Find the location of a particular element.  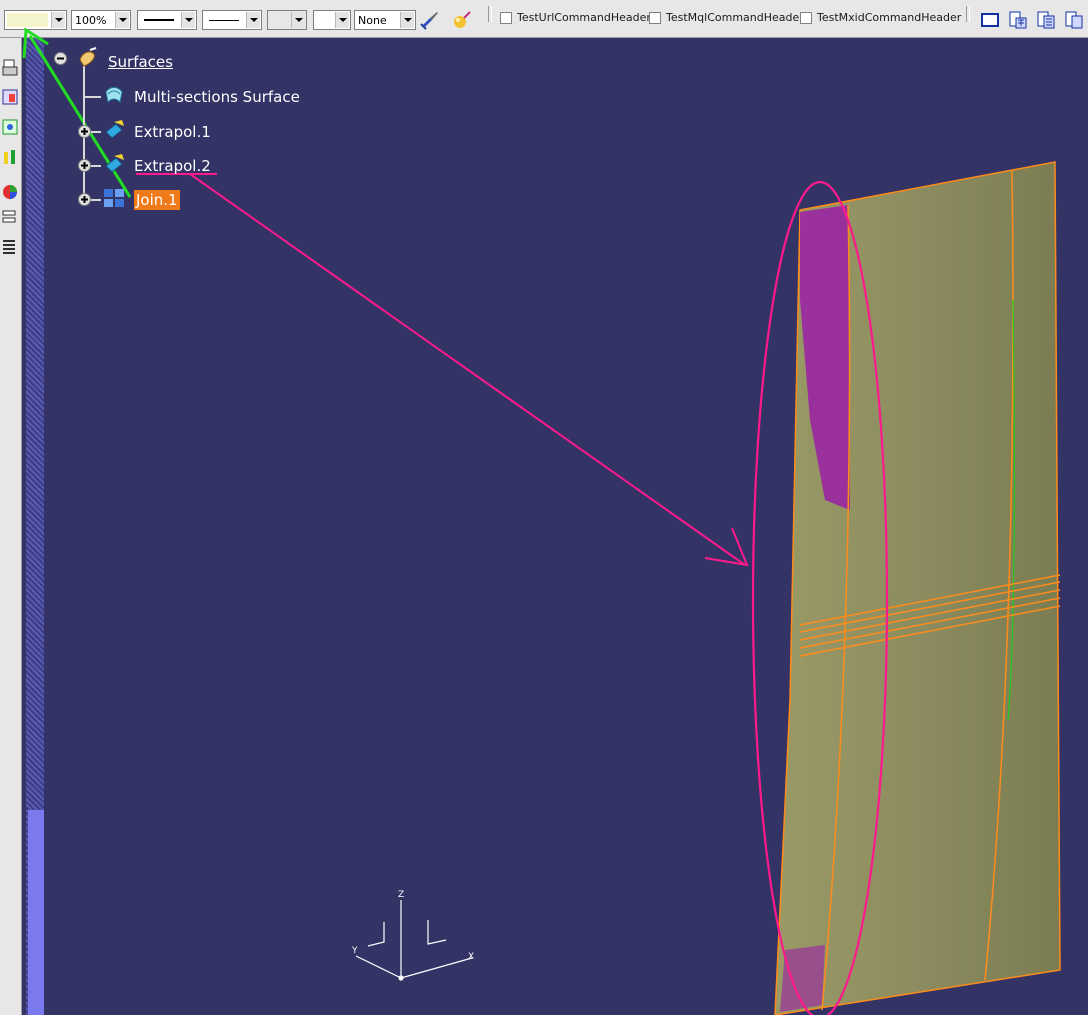

tree-node-extrapol-1: Extrapol.1 is located at coordinates (172, 132).